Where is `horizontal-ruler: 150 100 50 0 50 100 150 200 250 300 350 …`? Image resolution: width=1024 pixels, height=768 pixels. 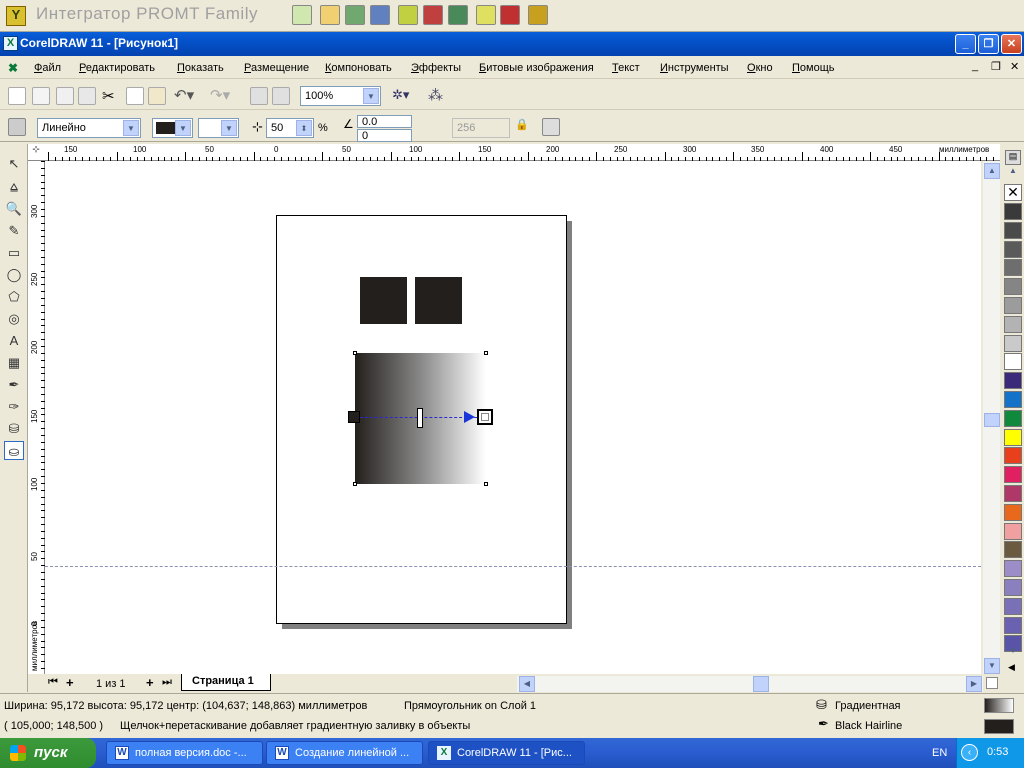 horizontal-ruler: 150 100 50 0 50 100 150 200 250 300 350 … is located at coordinates (522, 152).